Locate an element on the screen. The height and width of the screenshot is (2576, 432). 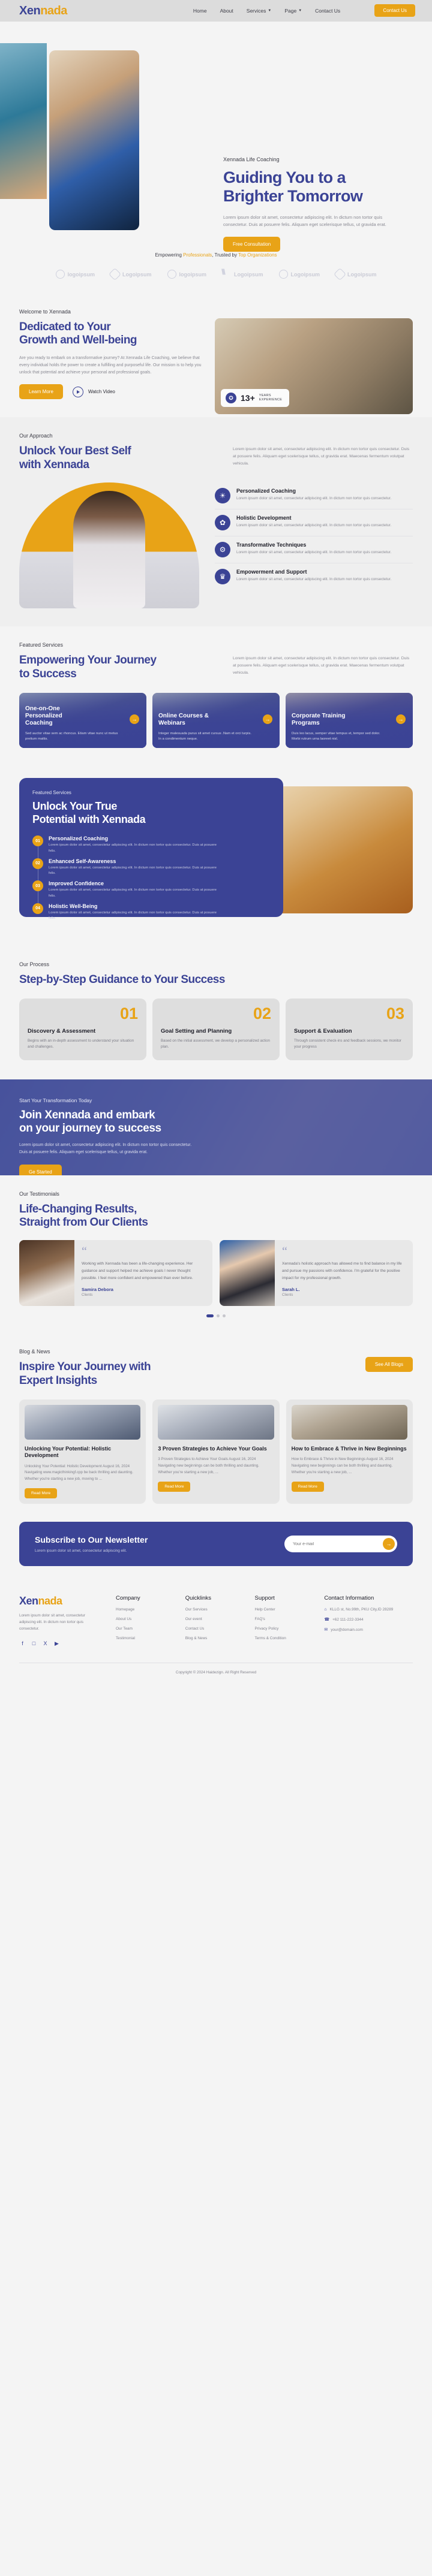
contact-email: ✉ your@domain.com is located at coordinates (369, 1630).